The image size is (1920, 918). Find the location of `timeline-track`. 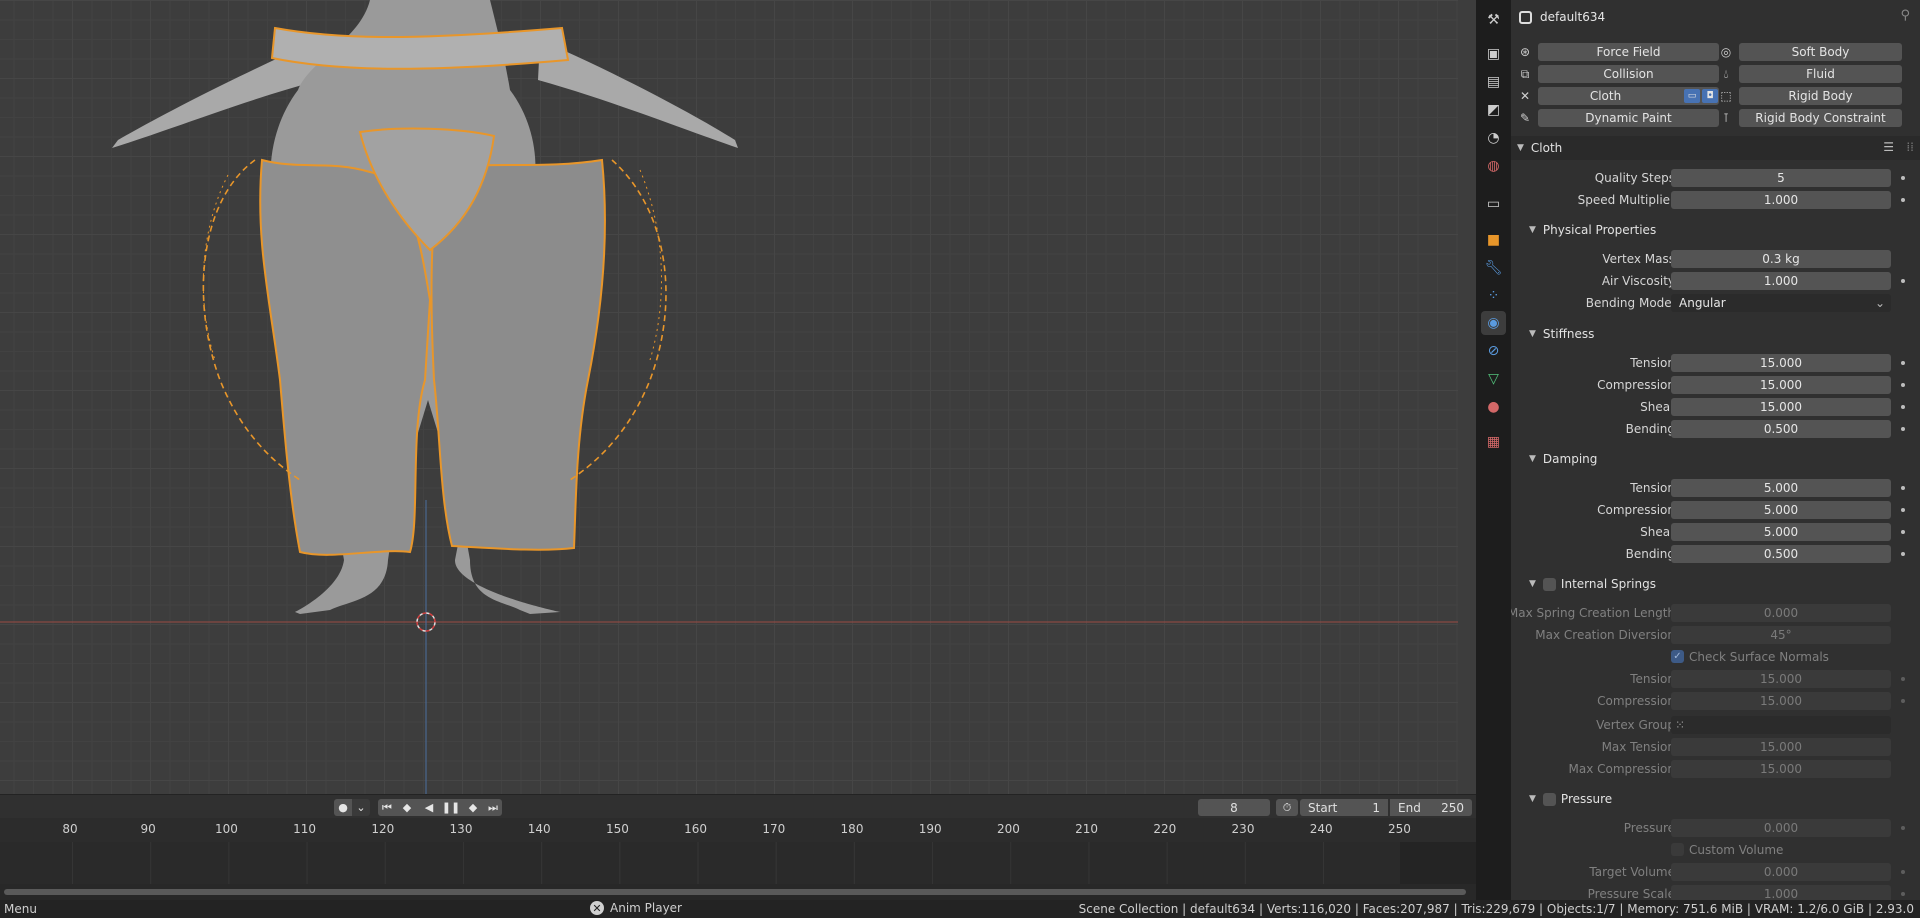

timeline-track is located at coordinates (738, 863).